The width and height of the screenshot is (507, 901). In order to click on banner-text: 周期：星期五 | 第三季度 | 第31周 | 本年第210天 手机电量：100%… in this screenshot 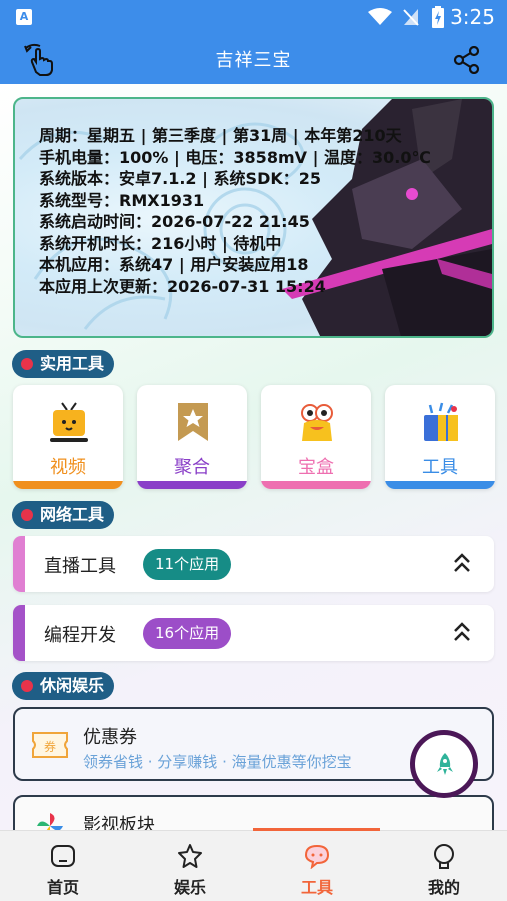, I will do `click(235, 211)`.